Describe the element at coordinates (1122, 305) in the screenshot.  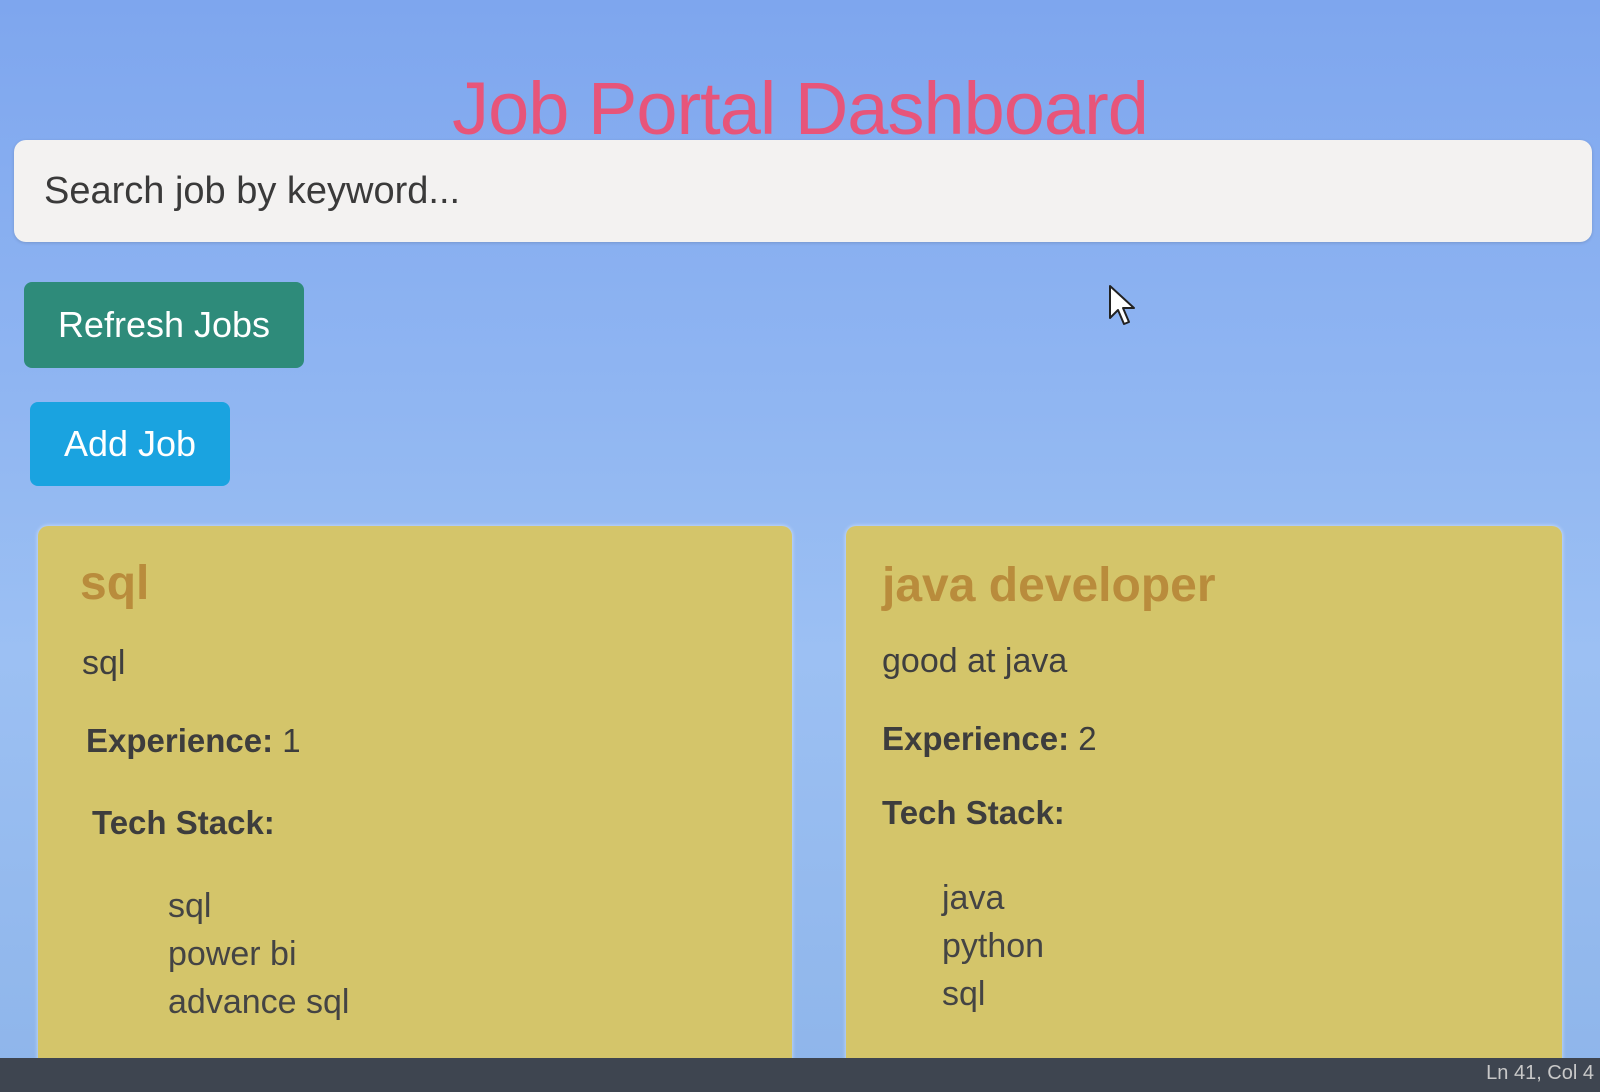
I see `mouse-cursor-icon` at that location.